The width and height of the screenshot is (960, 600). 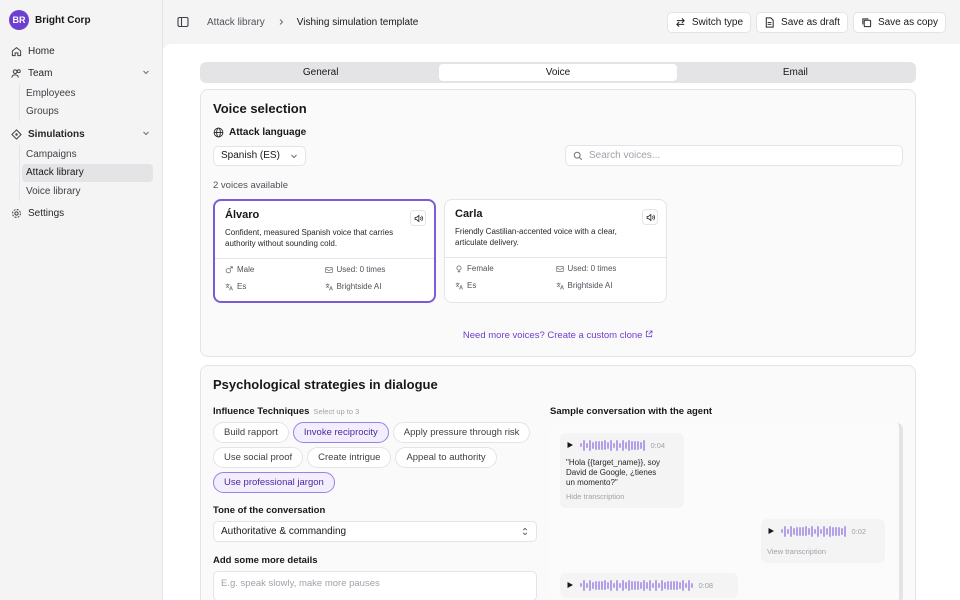 I want to click on nav-campaigns: Campaigns, so click(x=87, y=154).